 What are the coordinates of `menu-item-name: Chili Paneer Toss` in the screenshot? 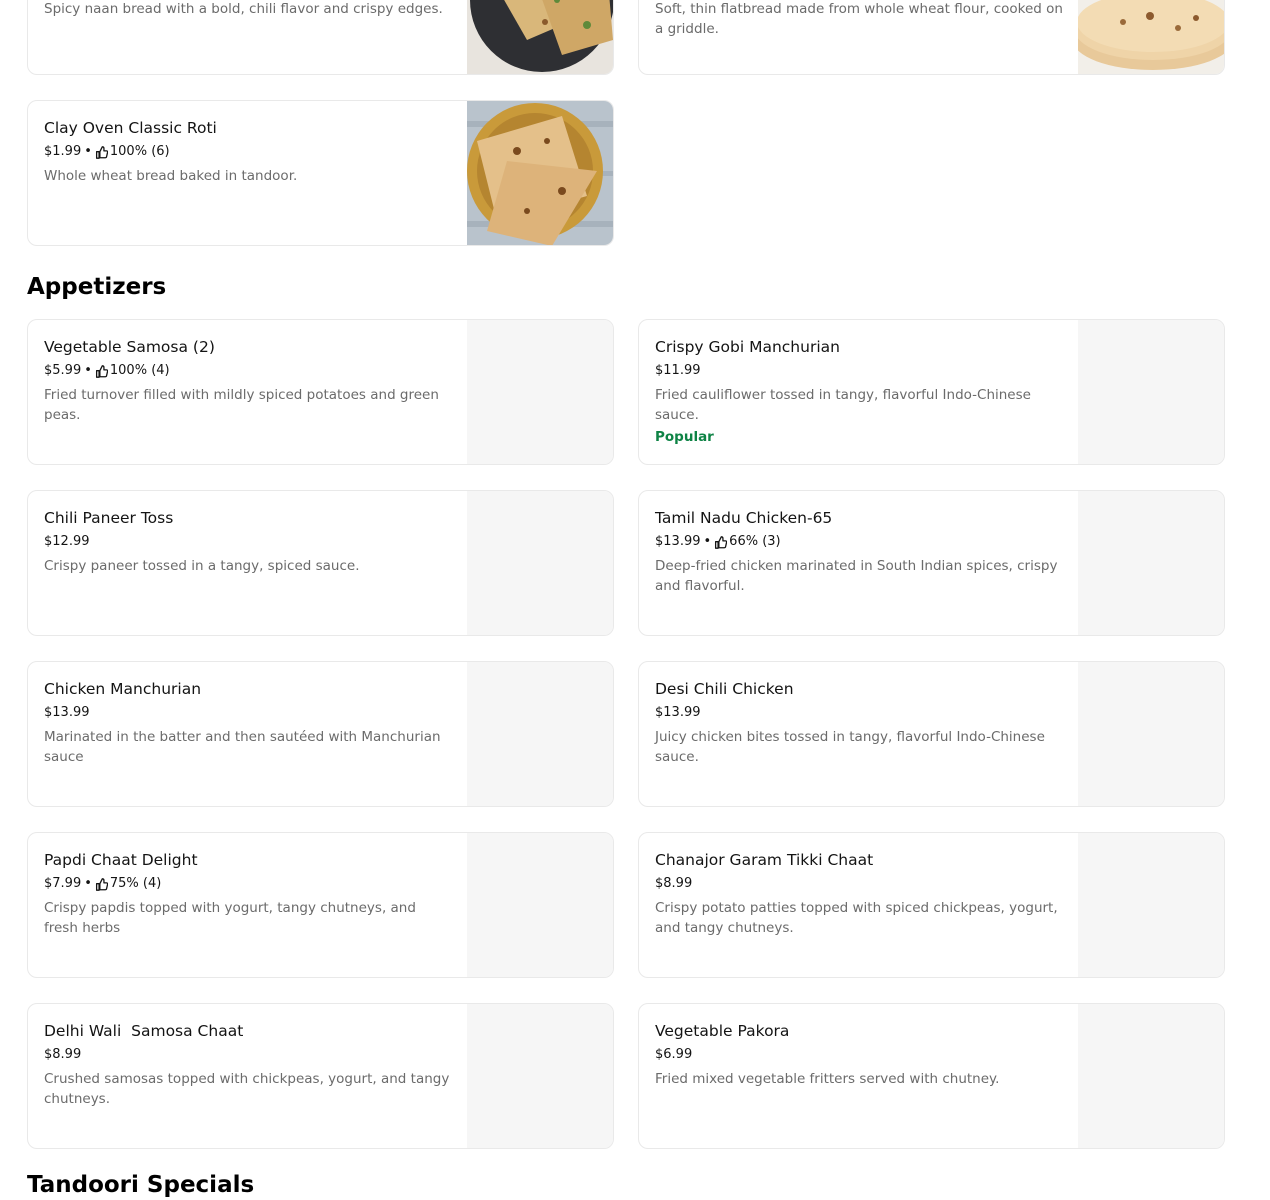 It's located at (109, 518).